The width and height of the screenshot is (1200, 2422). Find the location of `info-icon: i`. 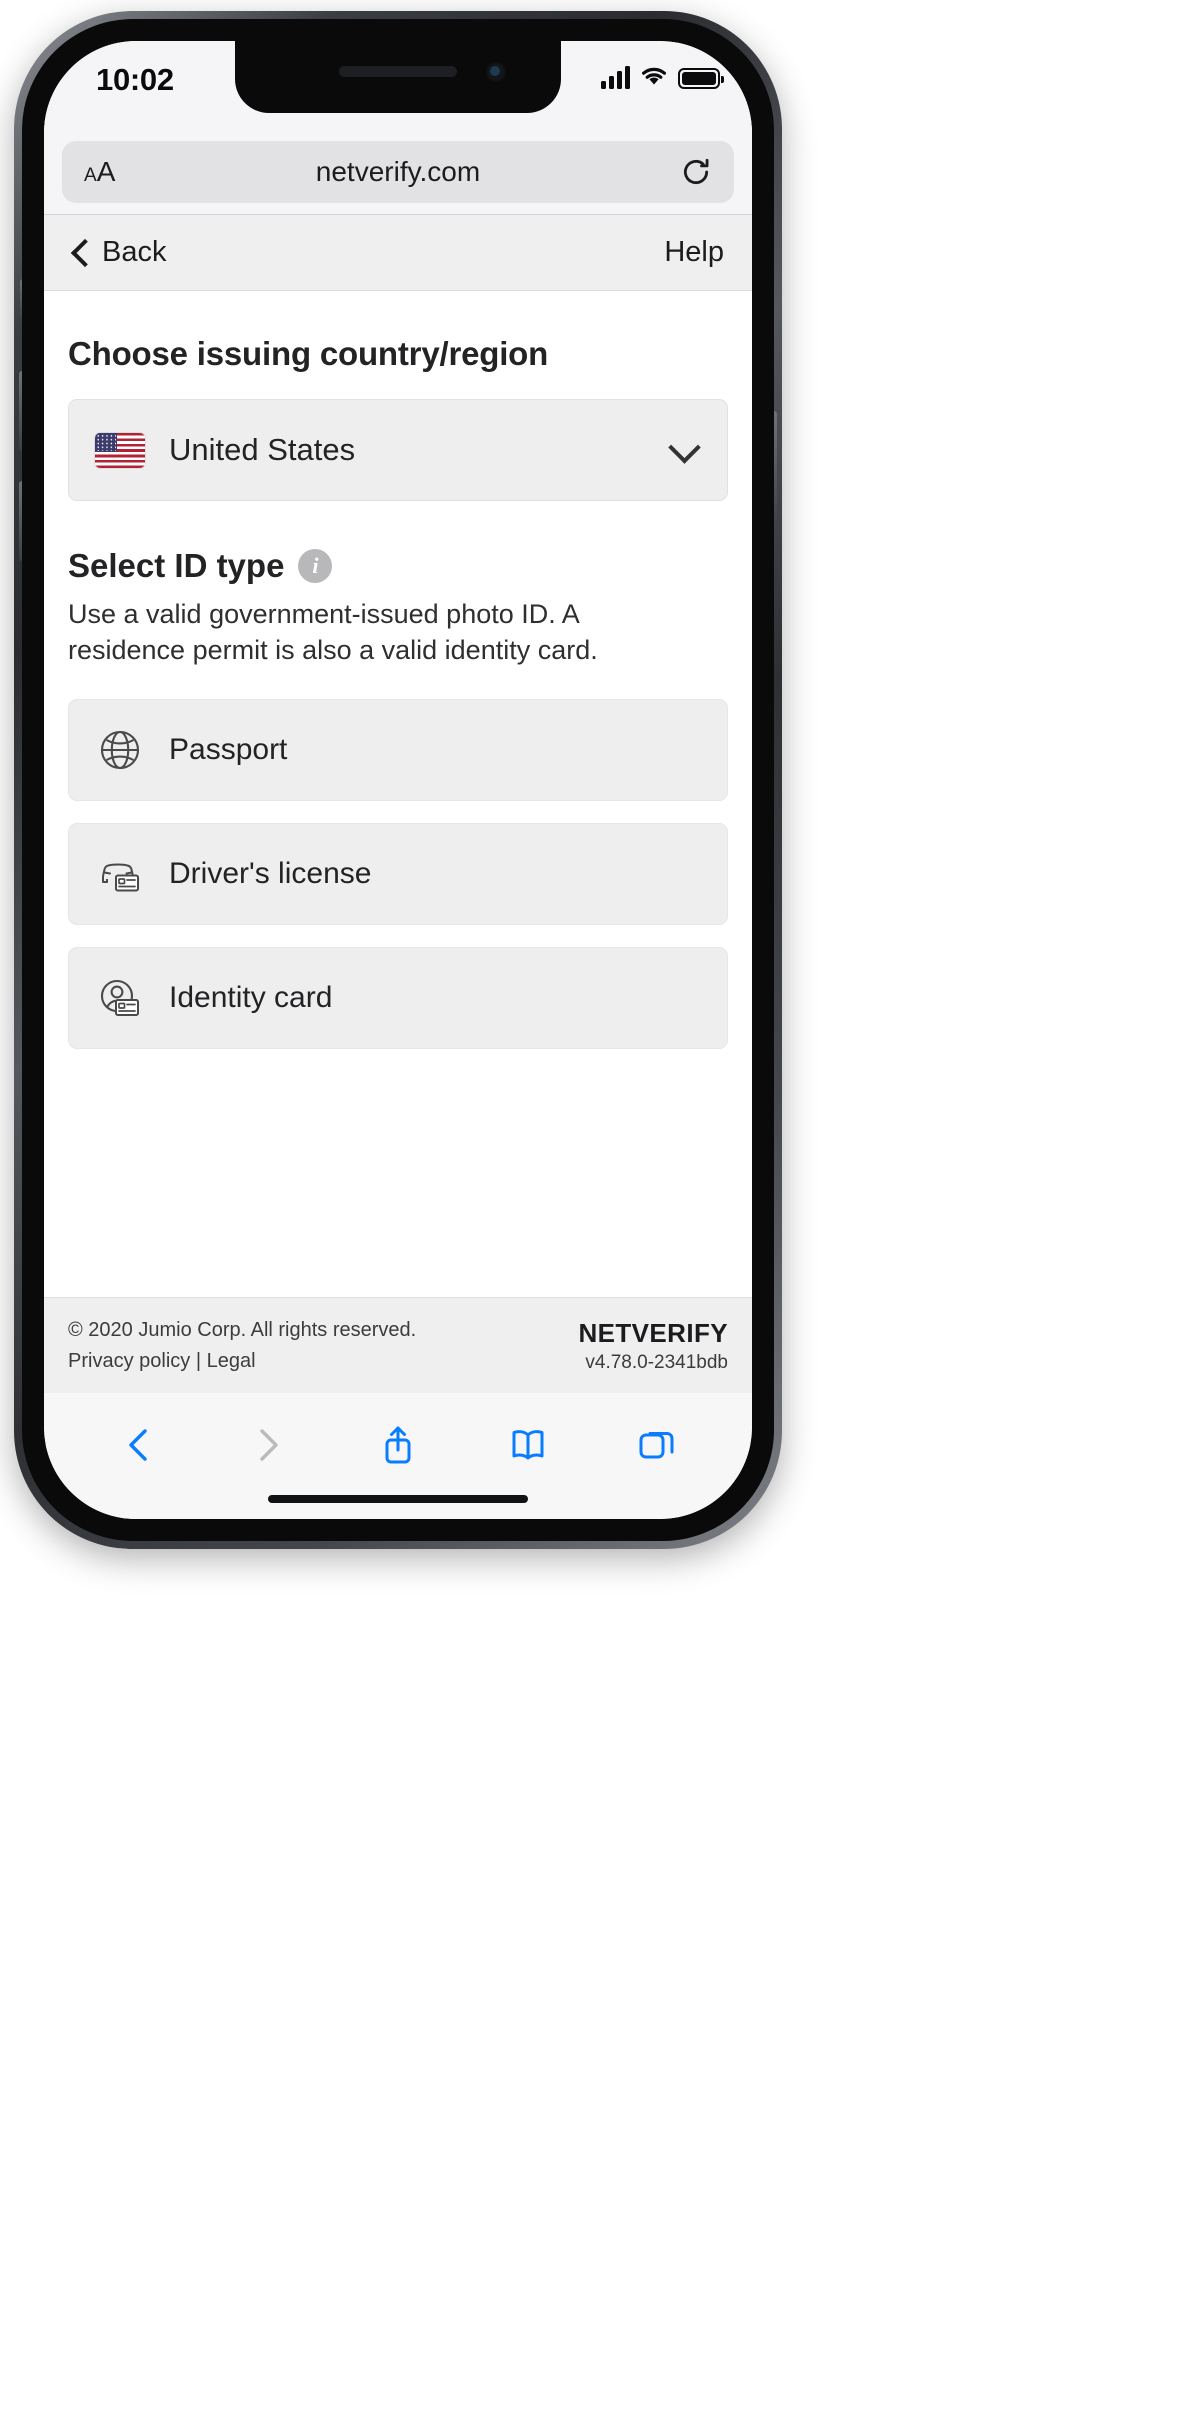

info-icon: i is located at coordinates (315, 566).